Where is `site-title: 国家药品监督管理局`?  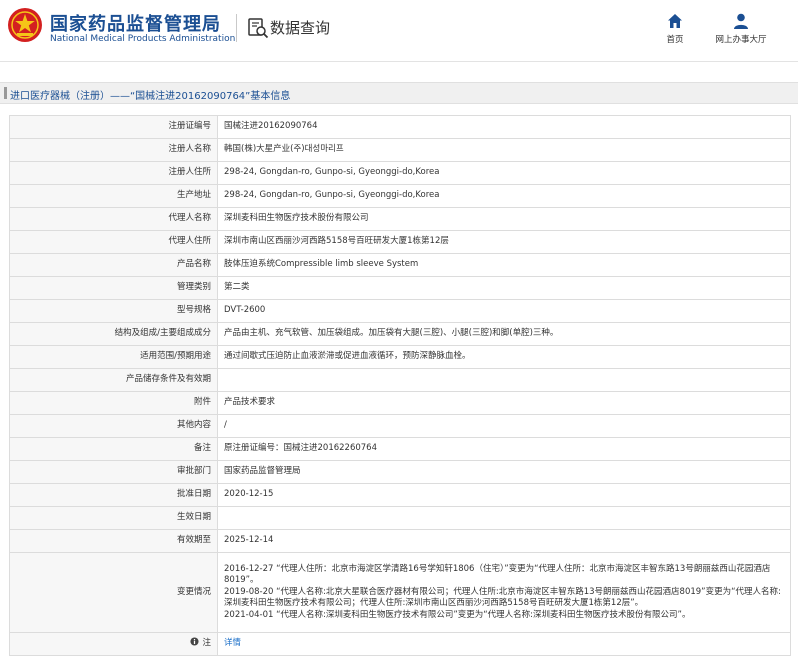 site-title: 国家药品监督管理局 is located at coordinates (135, 24).